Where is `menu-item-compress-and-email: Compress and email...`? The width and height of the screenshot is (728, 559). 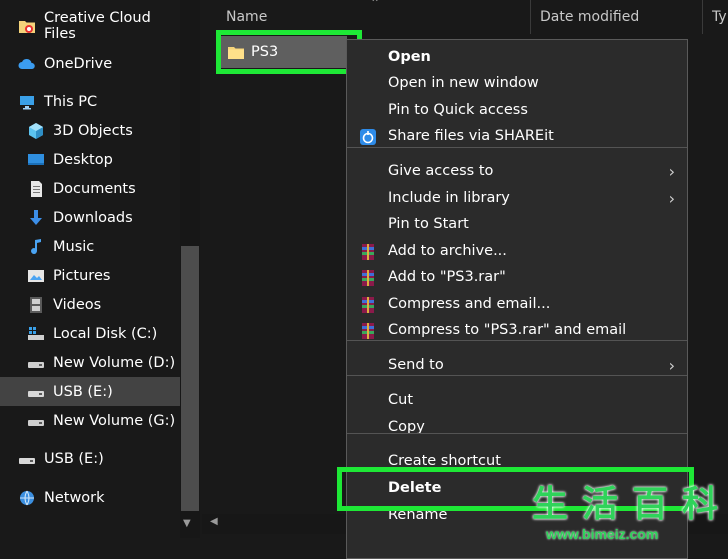
menu-item-compress-and-email: Compress and email... is located at coordinates (517, 305).